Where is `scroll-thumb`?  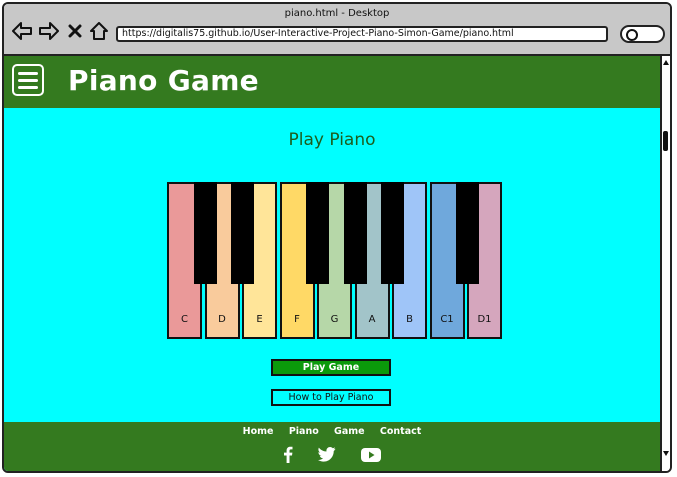 scroll-thumb is located at coordinates (665, 141).